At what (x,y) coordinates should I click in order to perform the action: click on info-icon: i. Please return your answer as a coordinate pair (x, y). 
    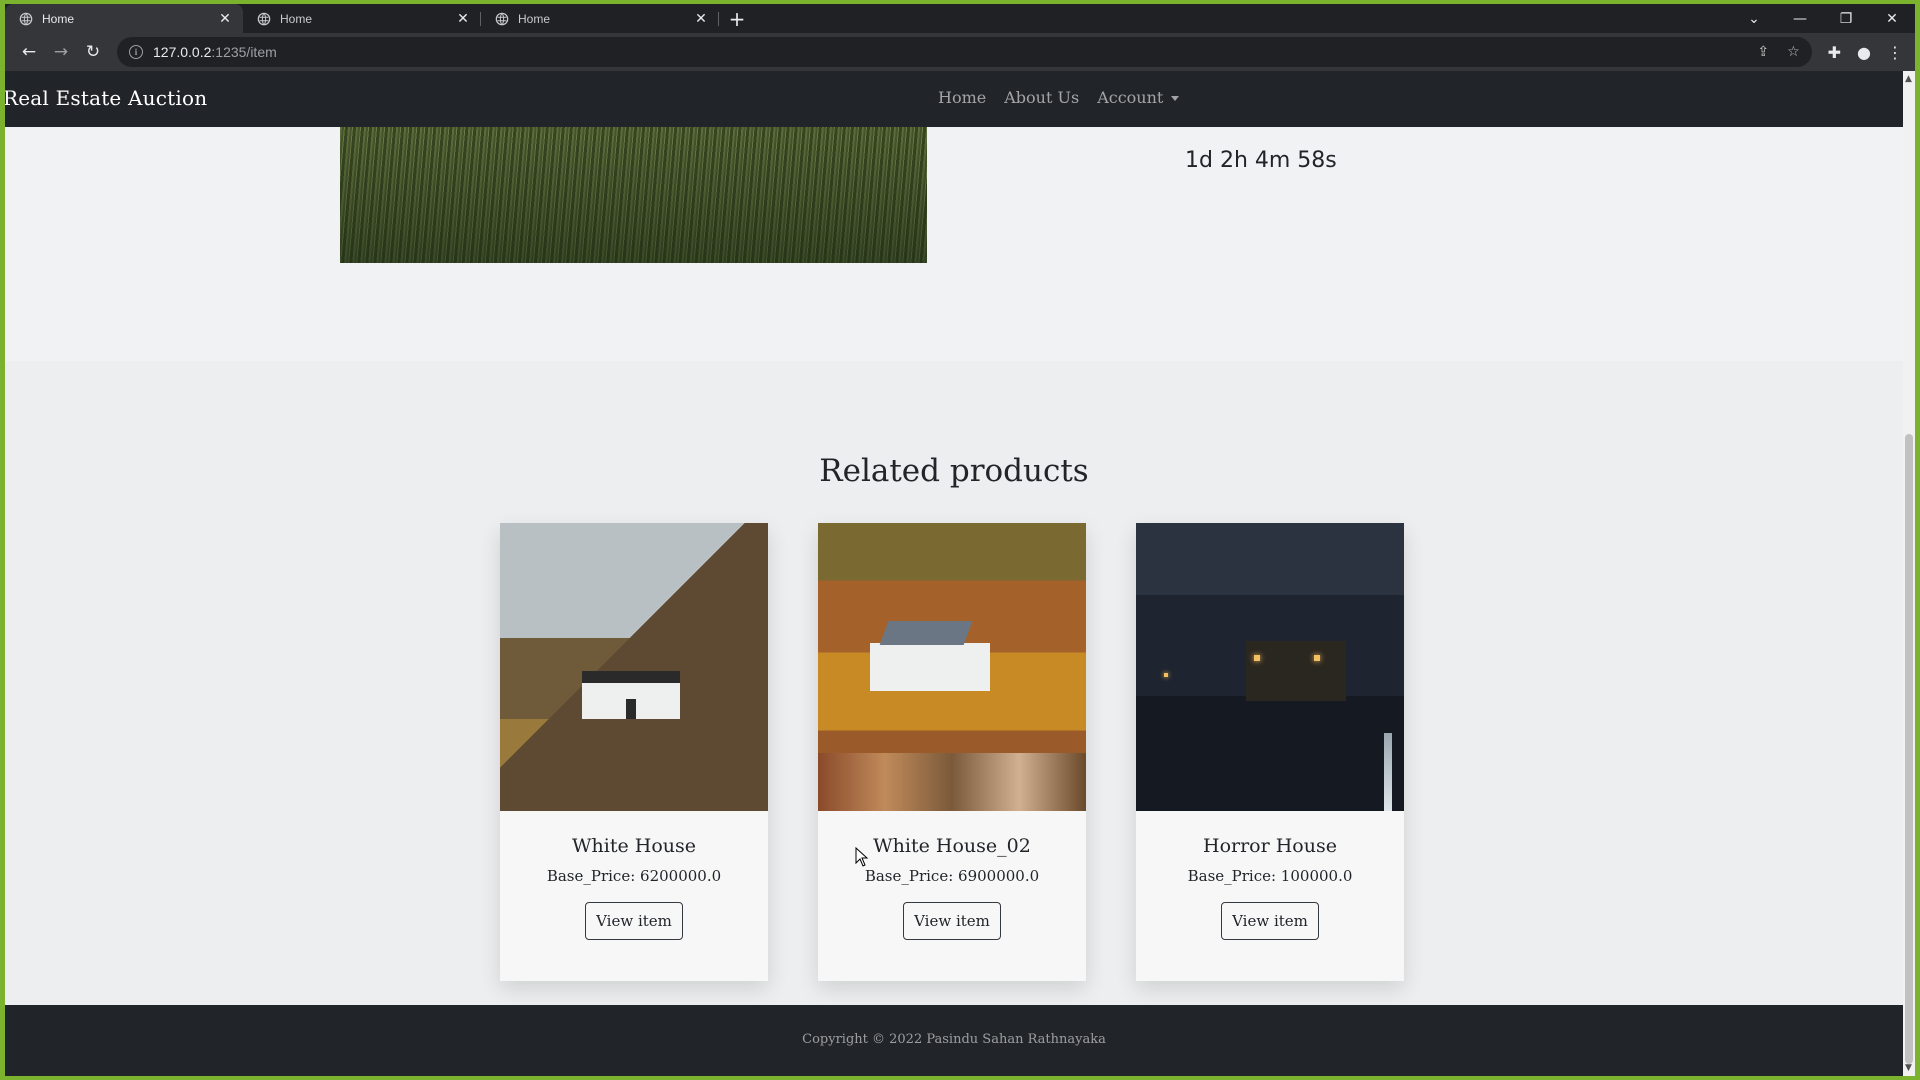
    Looking at the image, I should click on (136, 52).